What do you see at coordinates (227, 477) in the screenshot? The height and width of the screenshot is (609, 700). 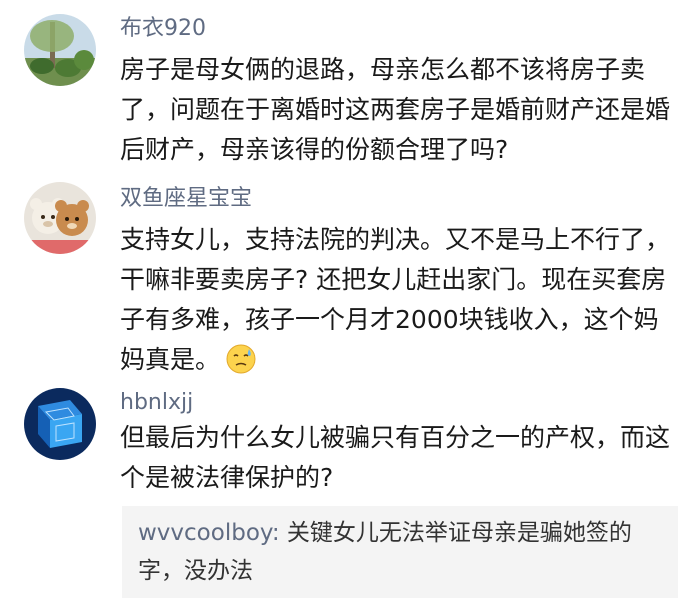 I see `comment-line: 个是被法律保护的?` at bounding box center [227, 477].